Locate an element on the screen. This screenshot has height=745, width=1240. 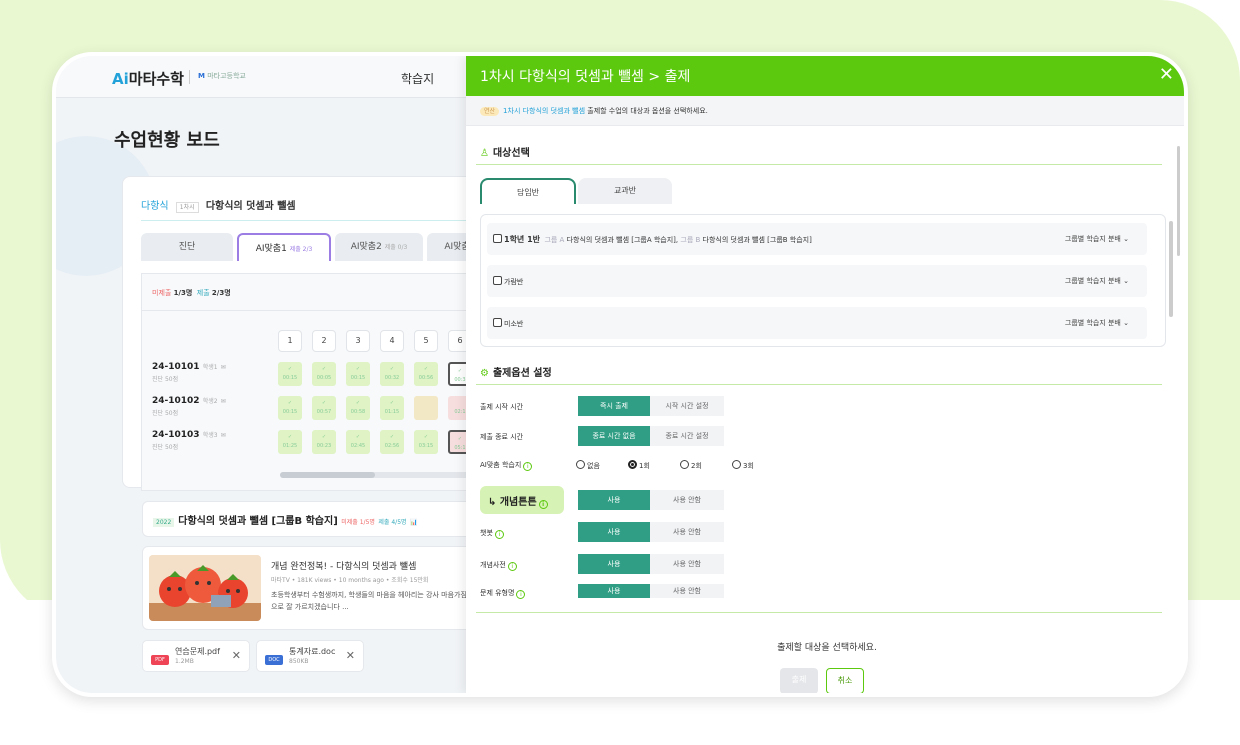
group-label: 그룹 B is located at coordinates (690, 240).